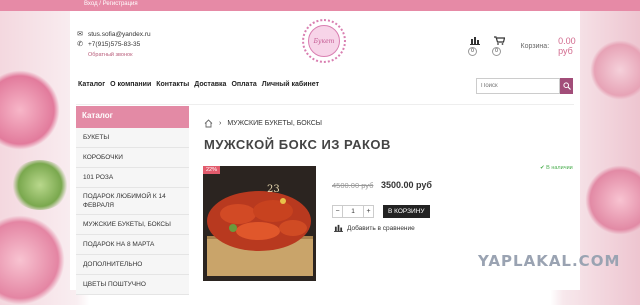  I want to click on search-box, so click(524, 86).